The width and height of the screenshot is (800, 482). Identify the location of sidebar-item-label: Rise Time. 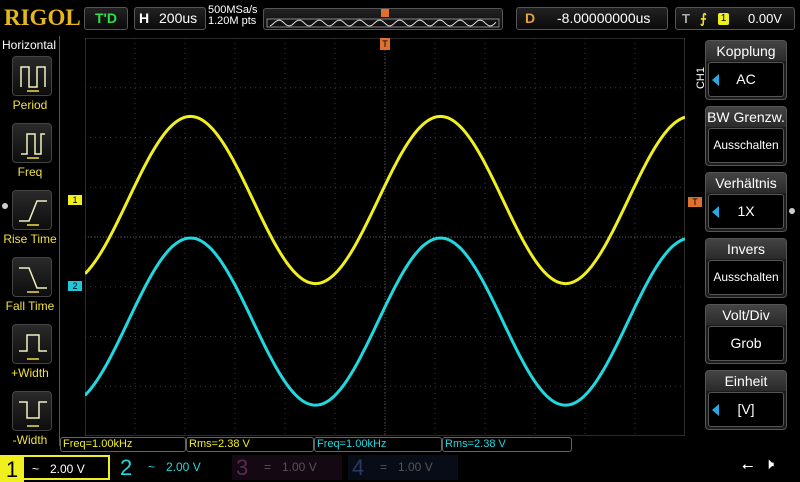
(30, 239).